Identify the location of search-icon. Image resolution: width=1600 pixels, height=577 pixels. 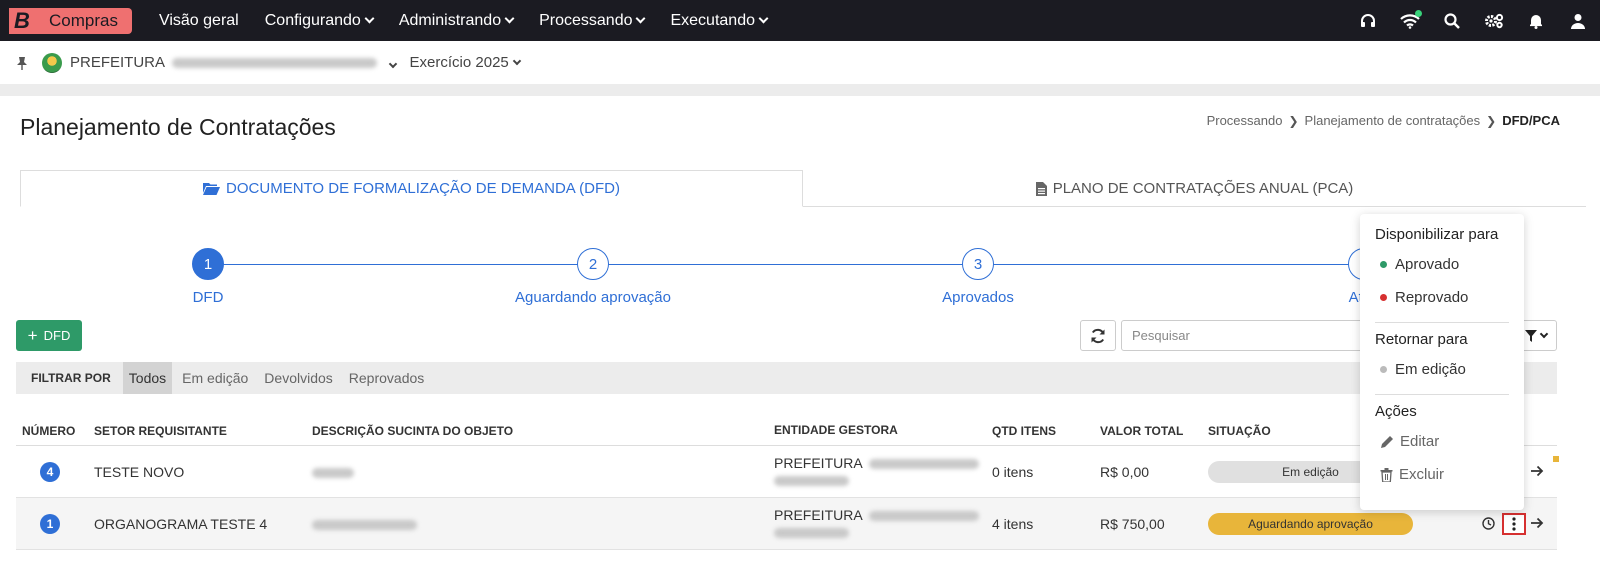
(1452, 21).